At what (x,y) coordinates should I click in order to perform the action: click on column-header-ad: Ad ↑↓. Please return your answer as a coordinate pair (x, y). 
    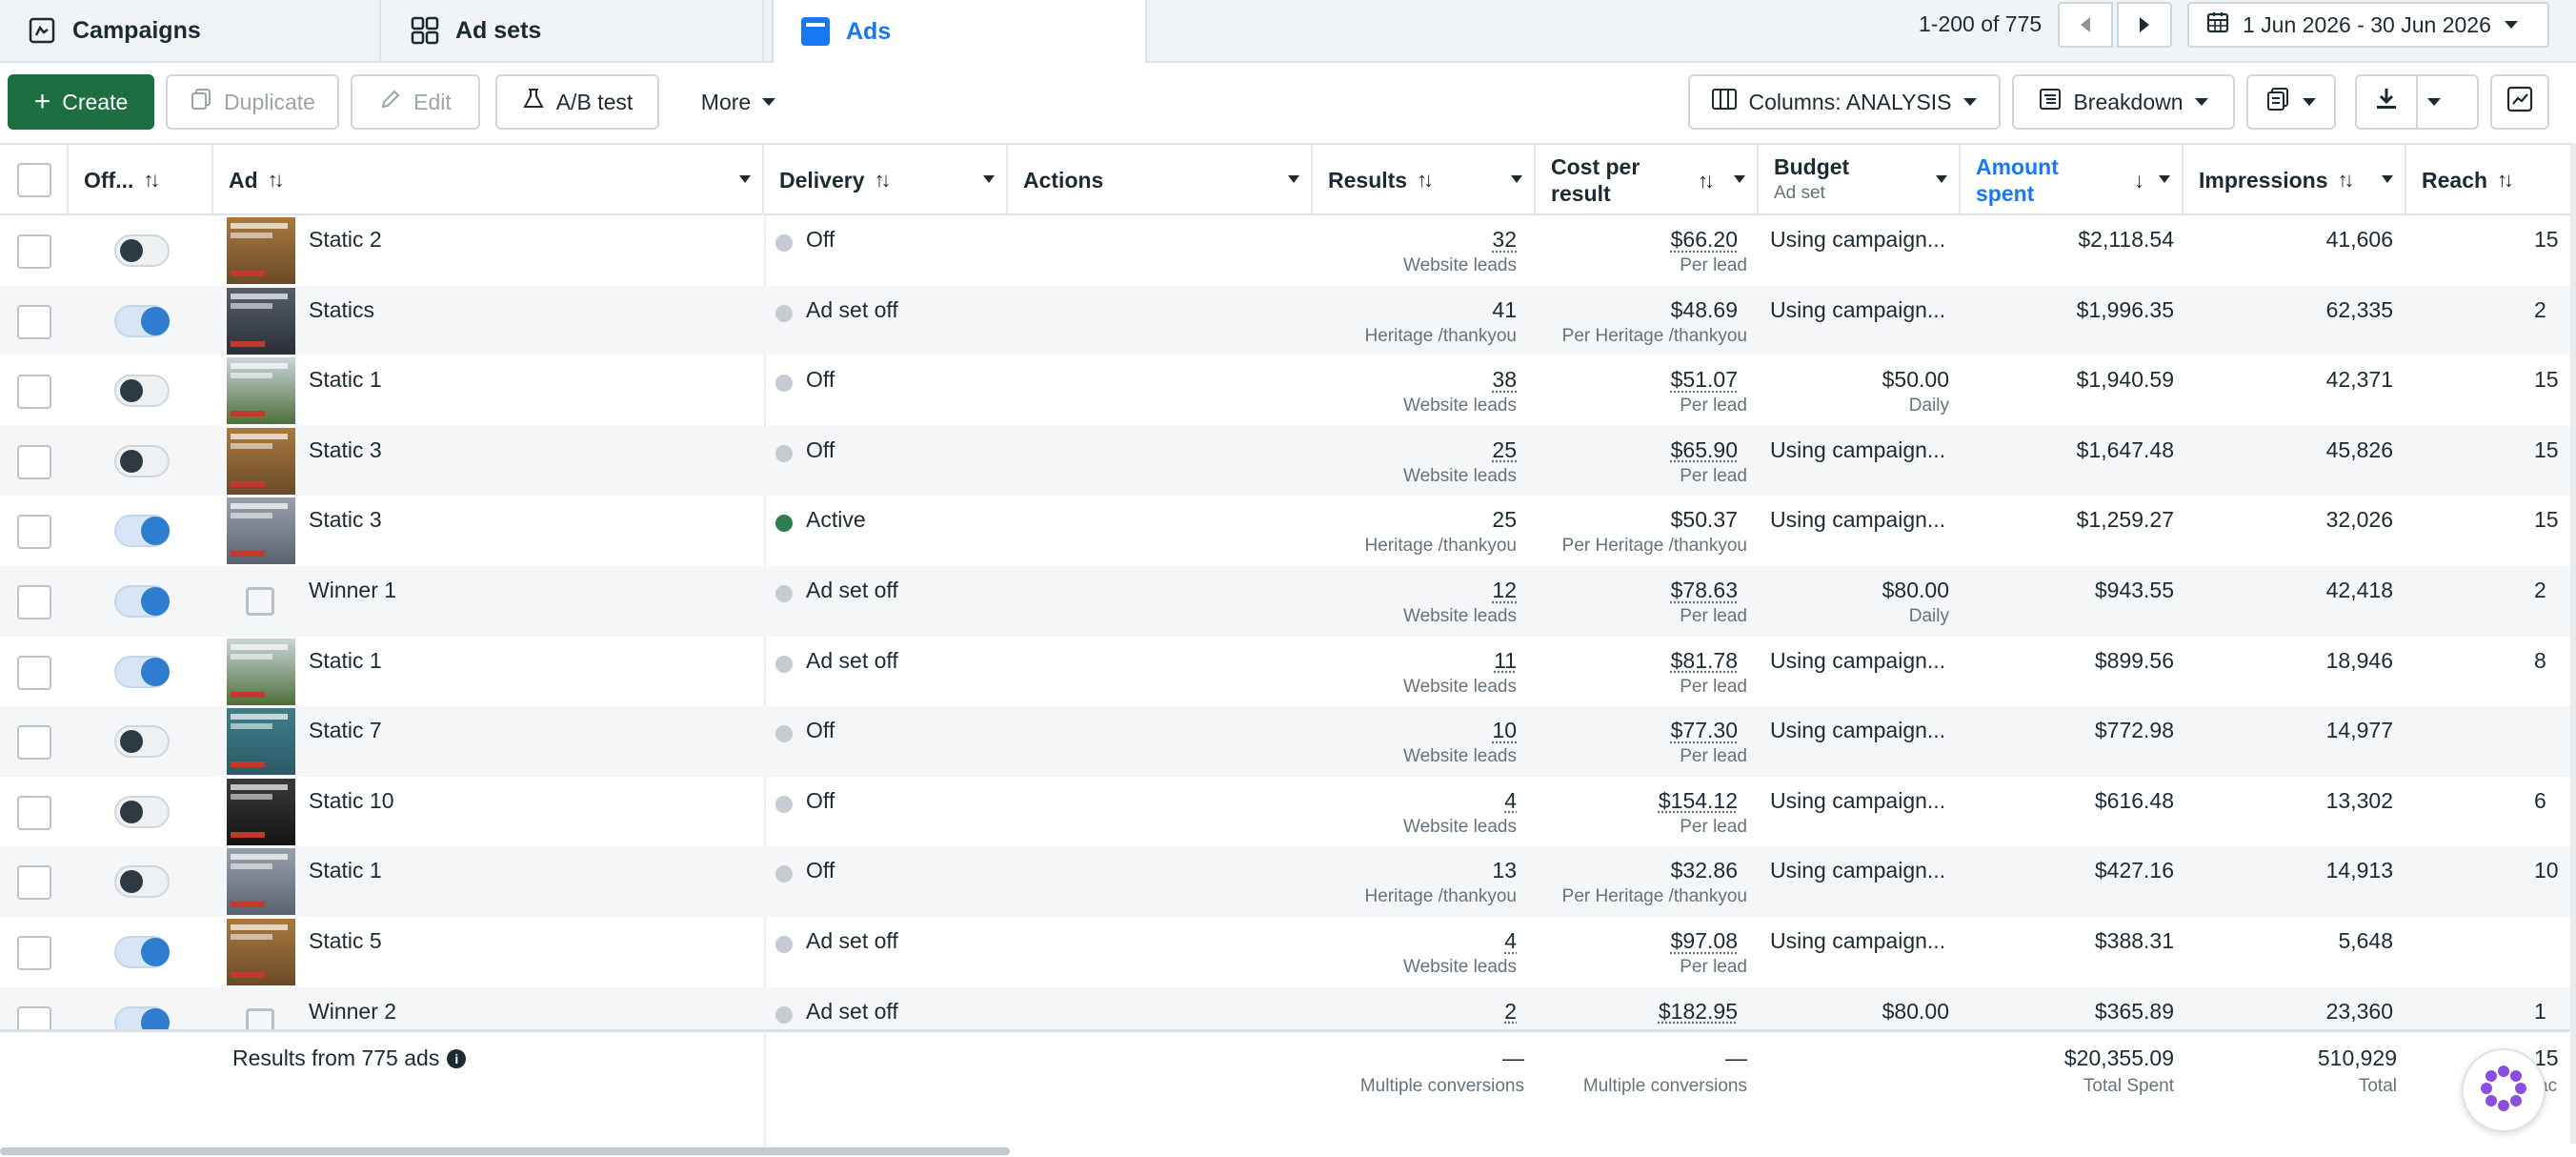
    Looking at the image, I should click on (488, 180).